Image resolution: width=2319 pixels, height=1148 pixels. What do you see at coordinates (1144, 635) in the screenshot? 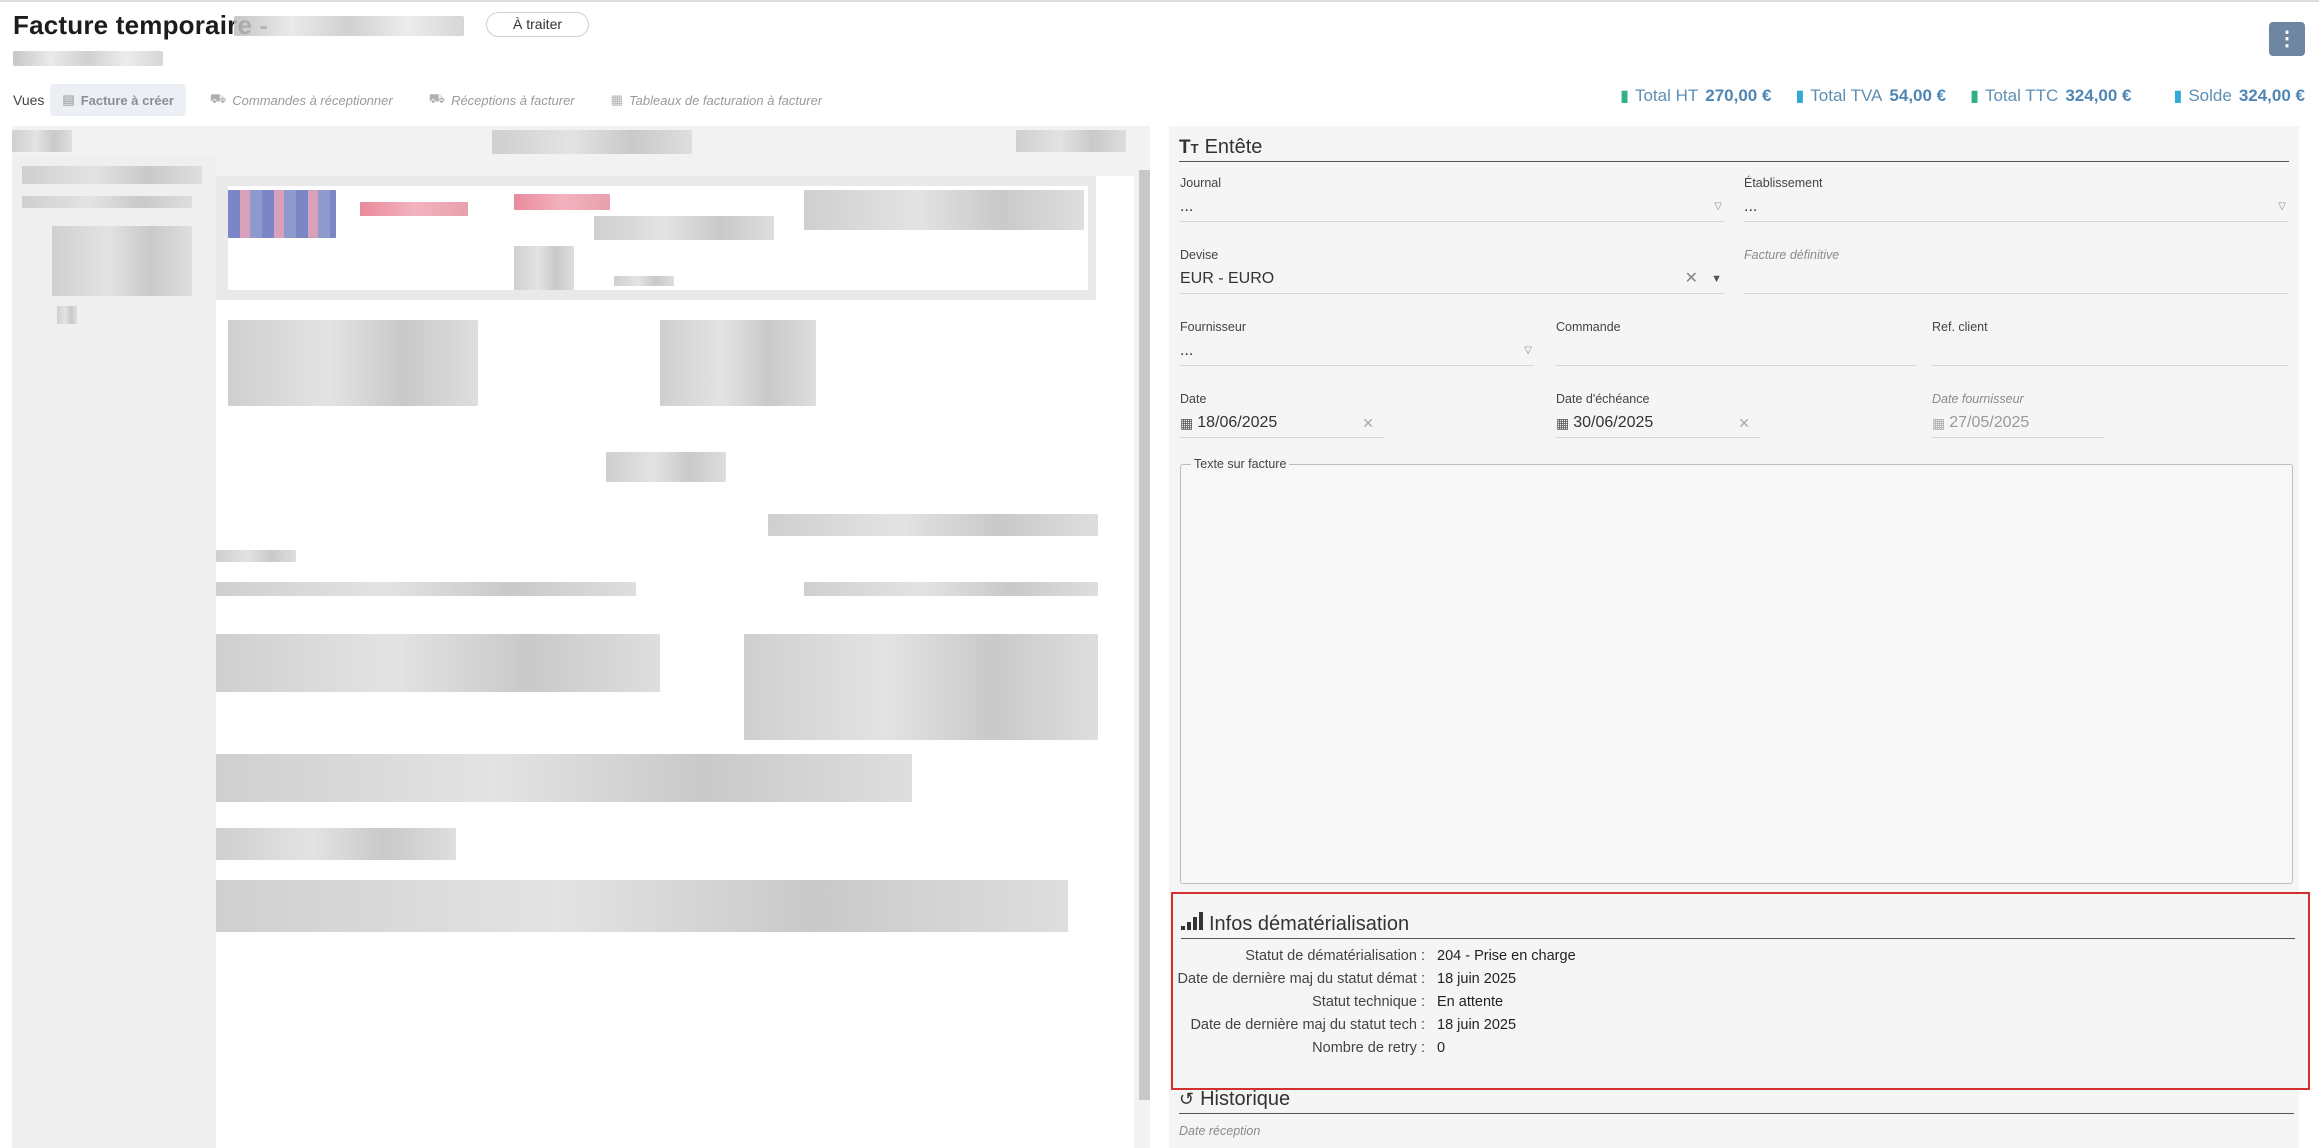
I see `viewer-scrollbar` at bounding box center [1144, 635].